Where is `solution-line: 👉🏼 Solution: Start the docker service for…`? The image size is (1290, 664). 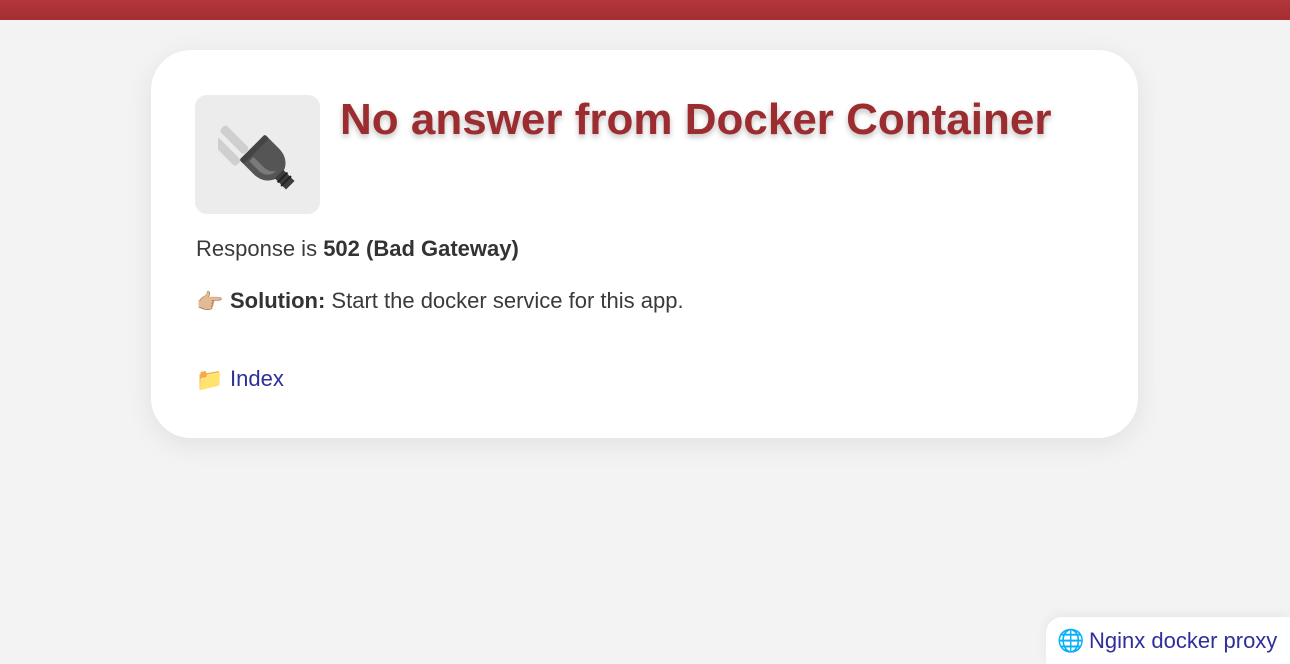
solution-line: 👉🏼 Solution: Start the docker service for… is located at coordinates (440, 301).